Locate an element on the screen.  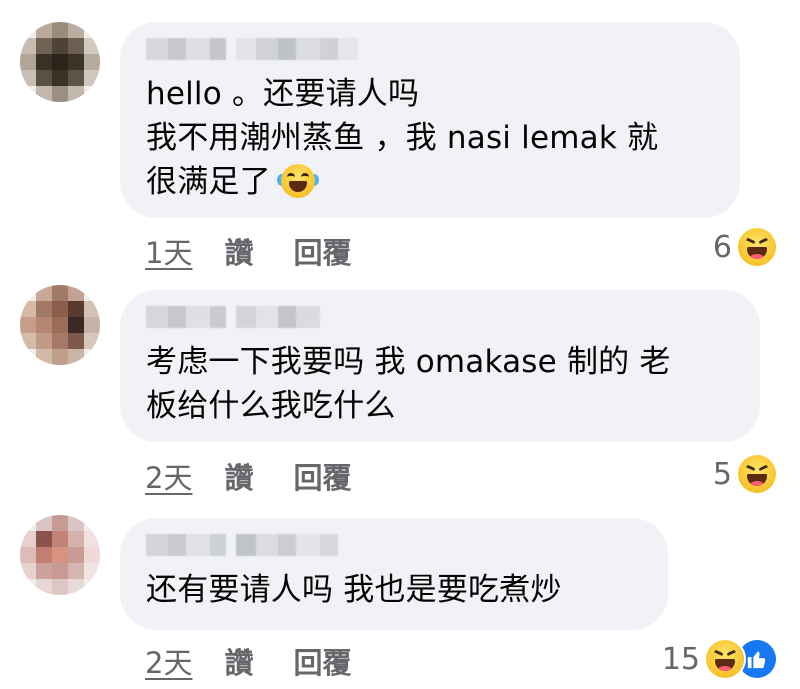
reaction-summary: 15 is located at coordinates (719, 659).